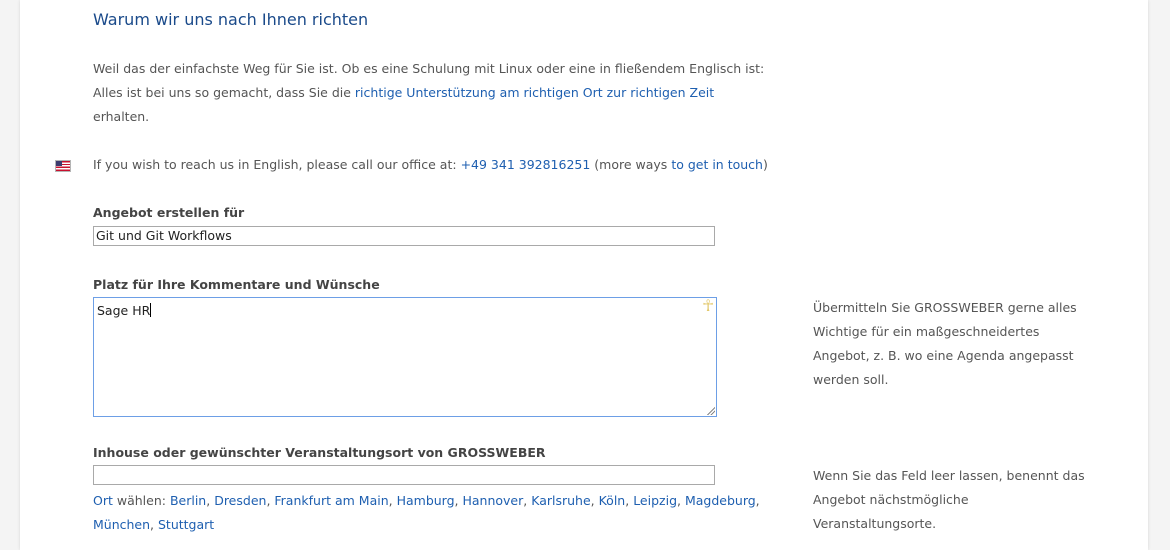 The width and height of the screenshot is (1170, 550). I want to click on city-link-magdeburg: Magdeburg, so click(720, 500).